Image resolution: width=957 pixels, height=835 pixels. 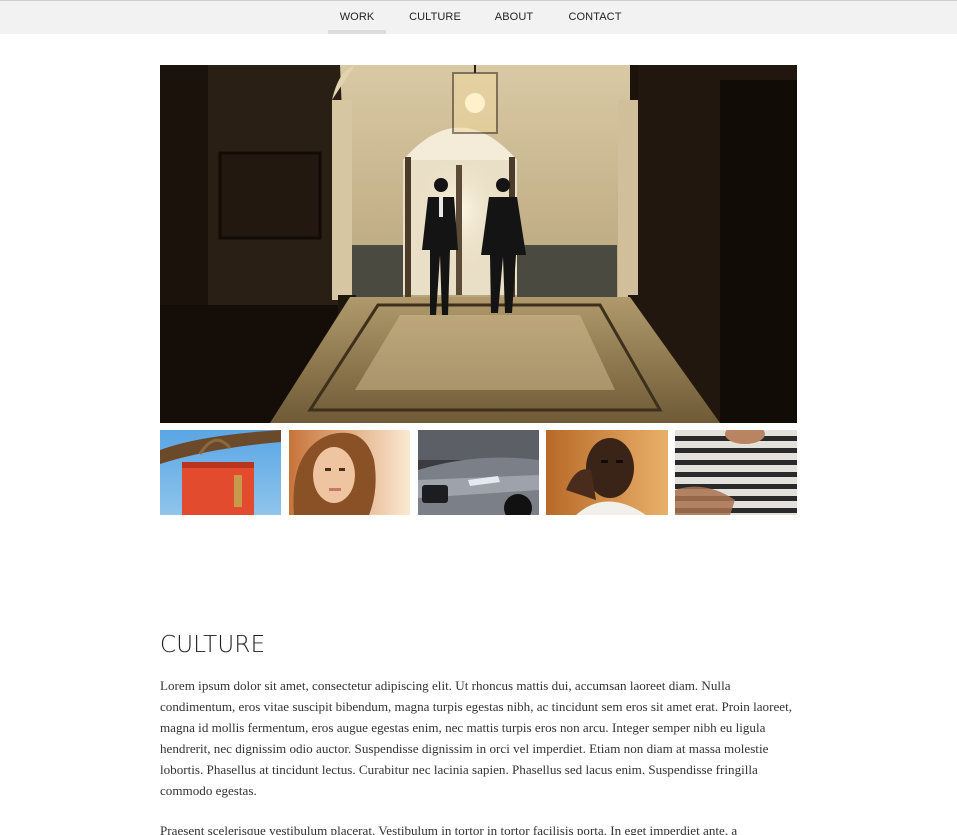 I want to click on section-heading-culture: CULTURE, so click(x=213, y=645).